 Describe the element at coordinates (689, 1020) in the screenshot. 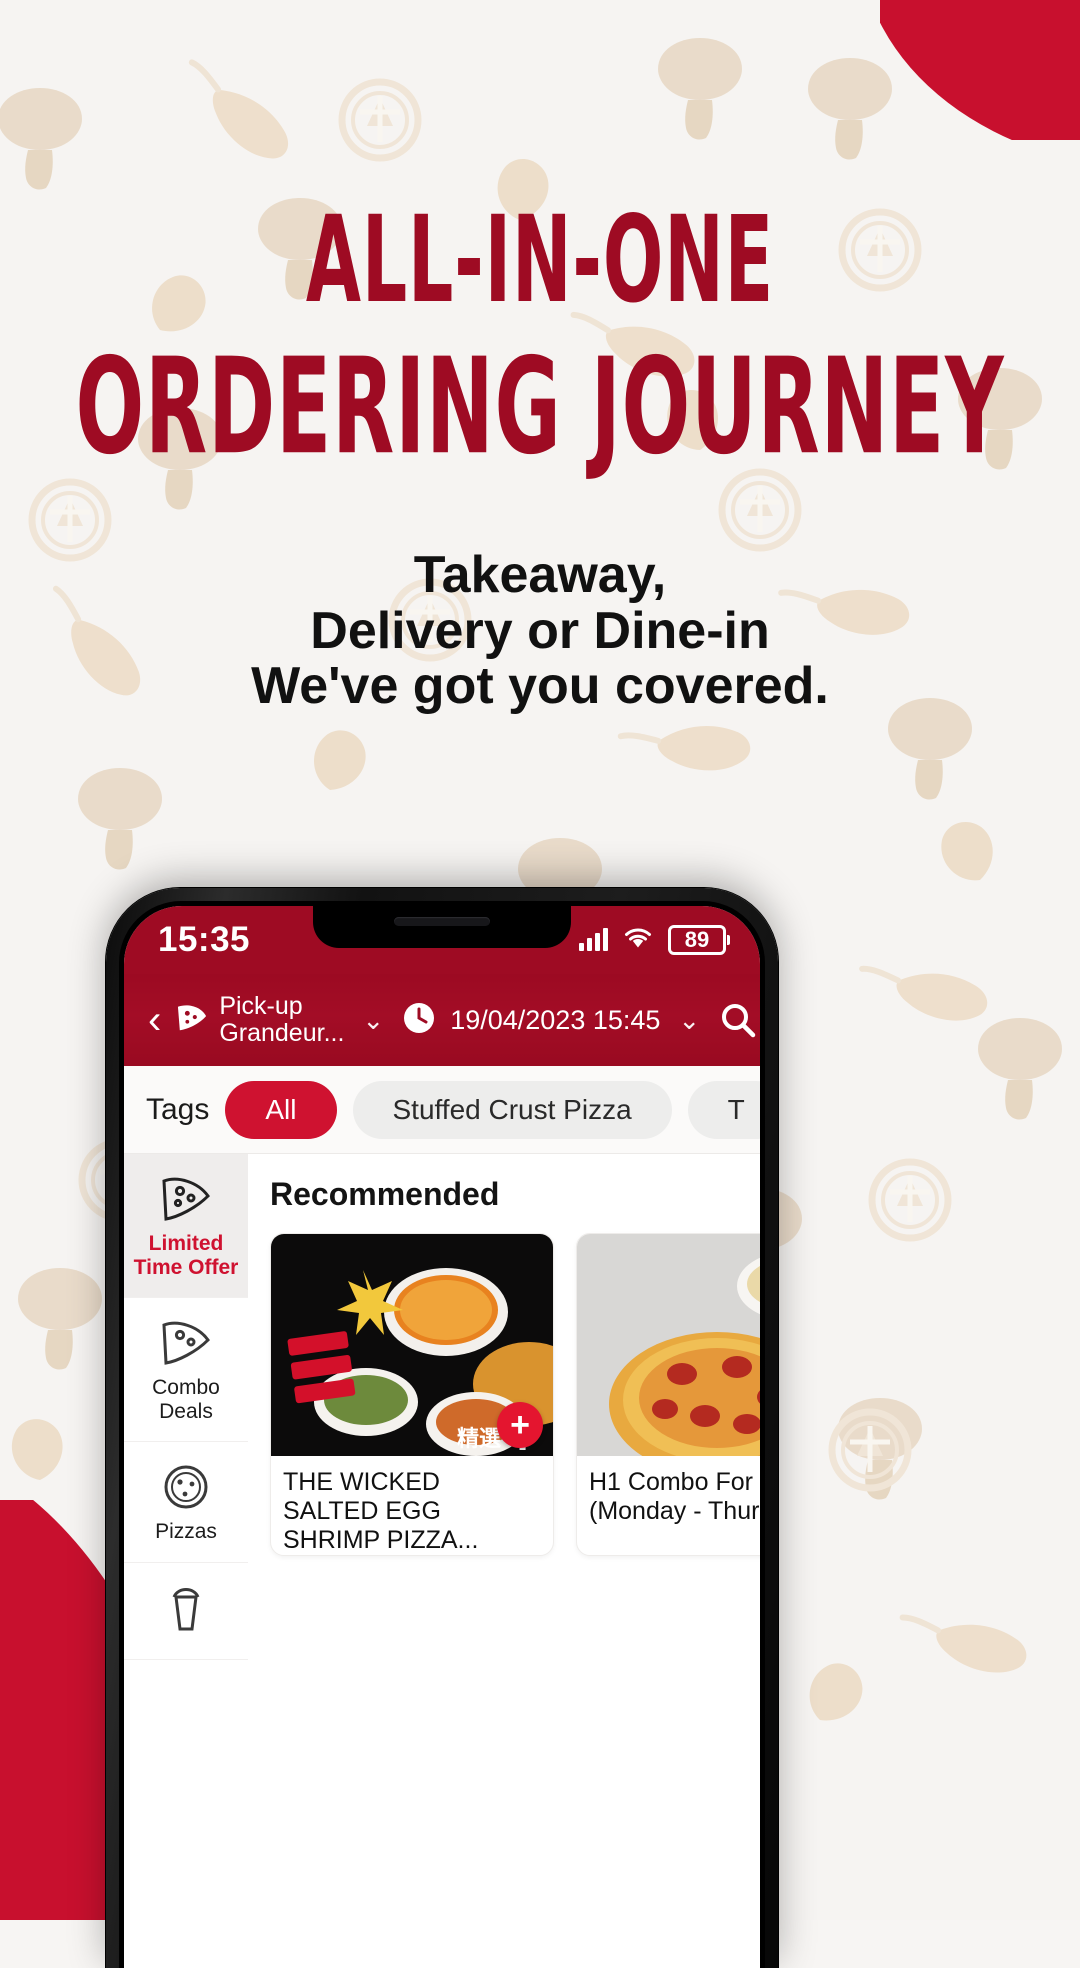

I see `datetime-chevron-down-icon: ⌄` at that location.